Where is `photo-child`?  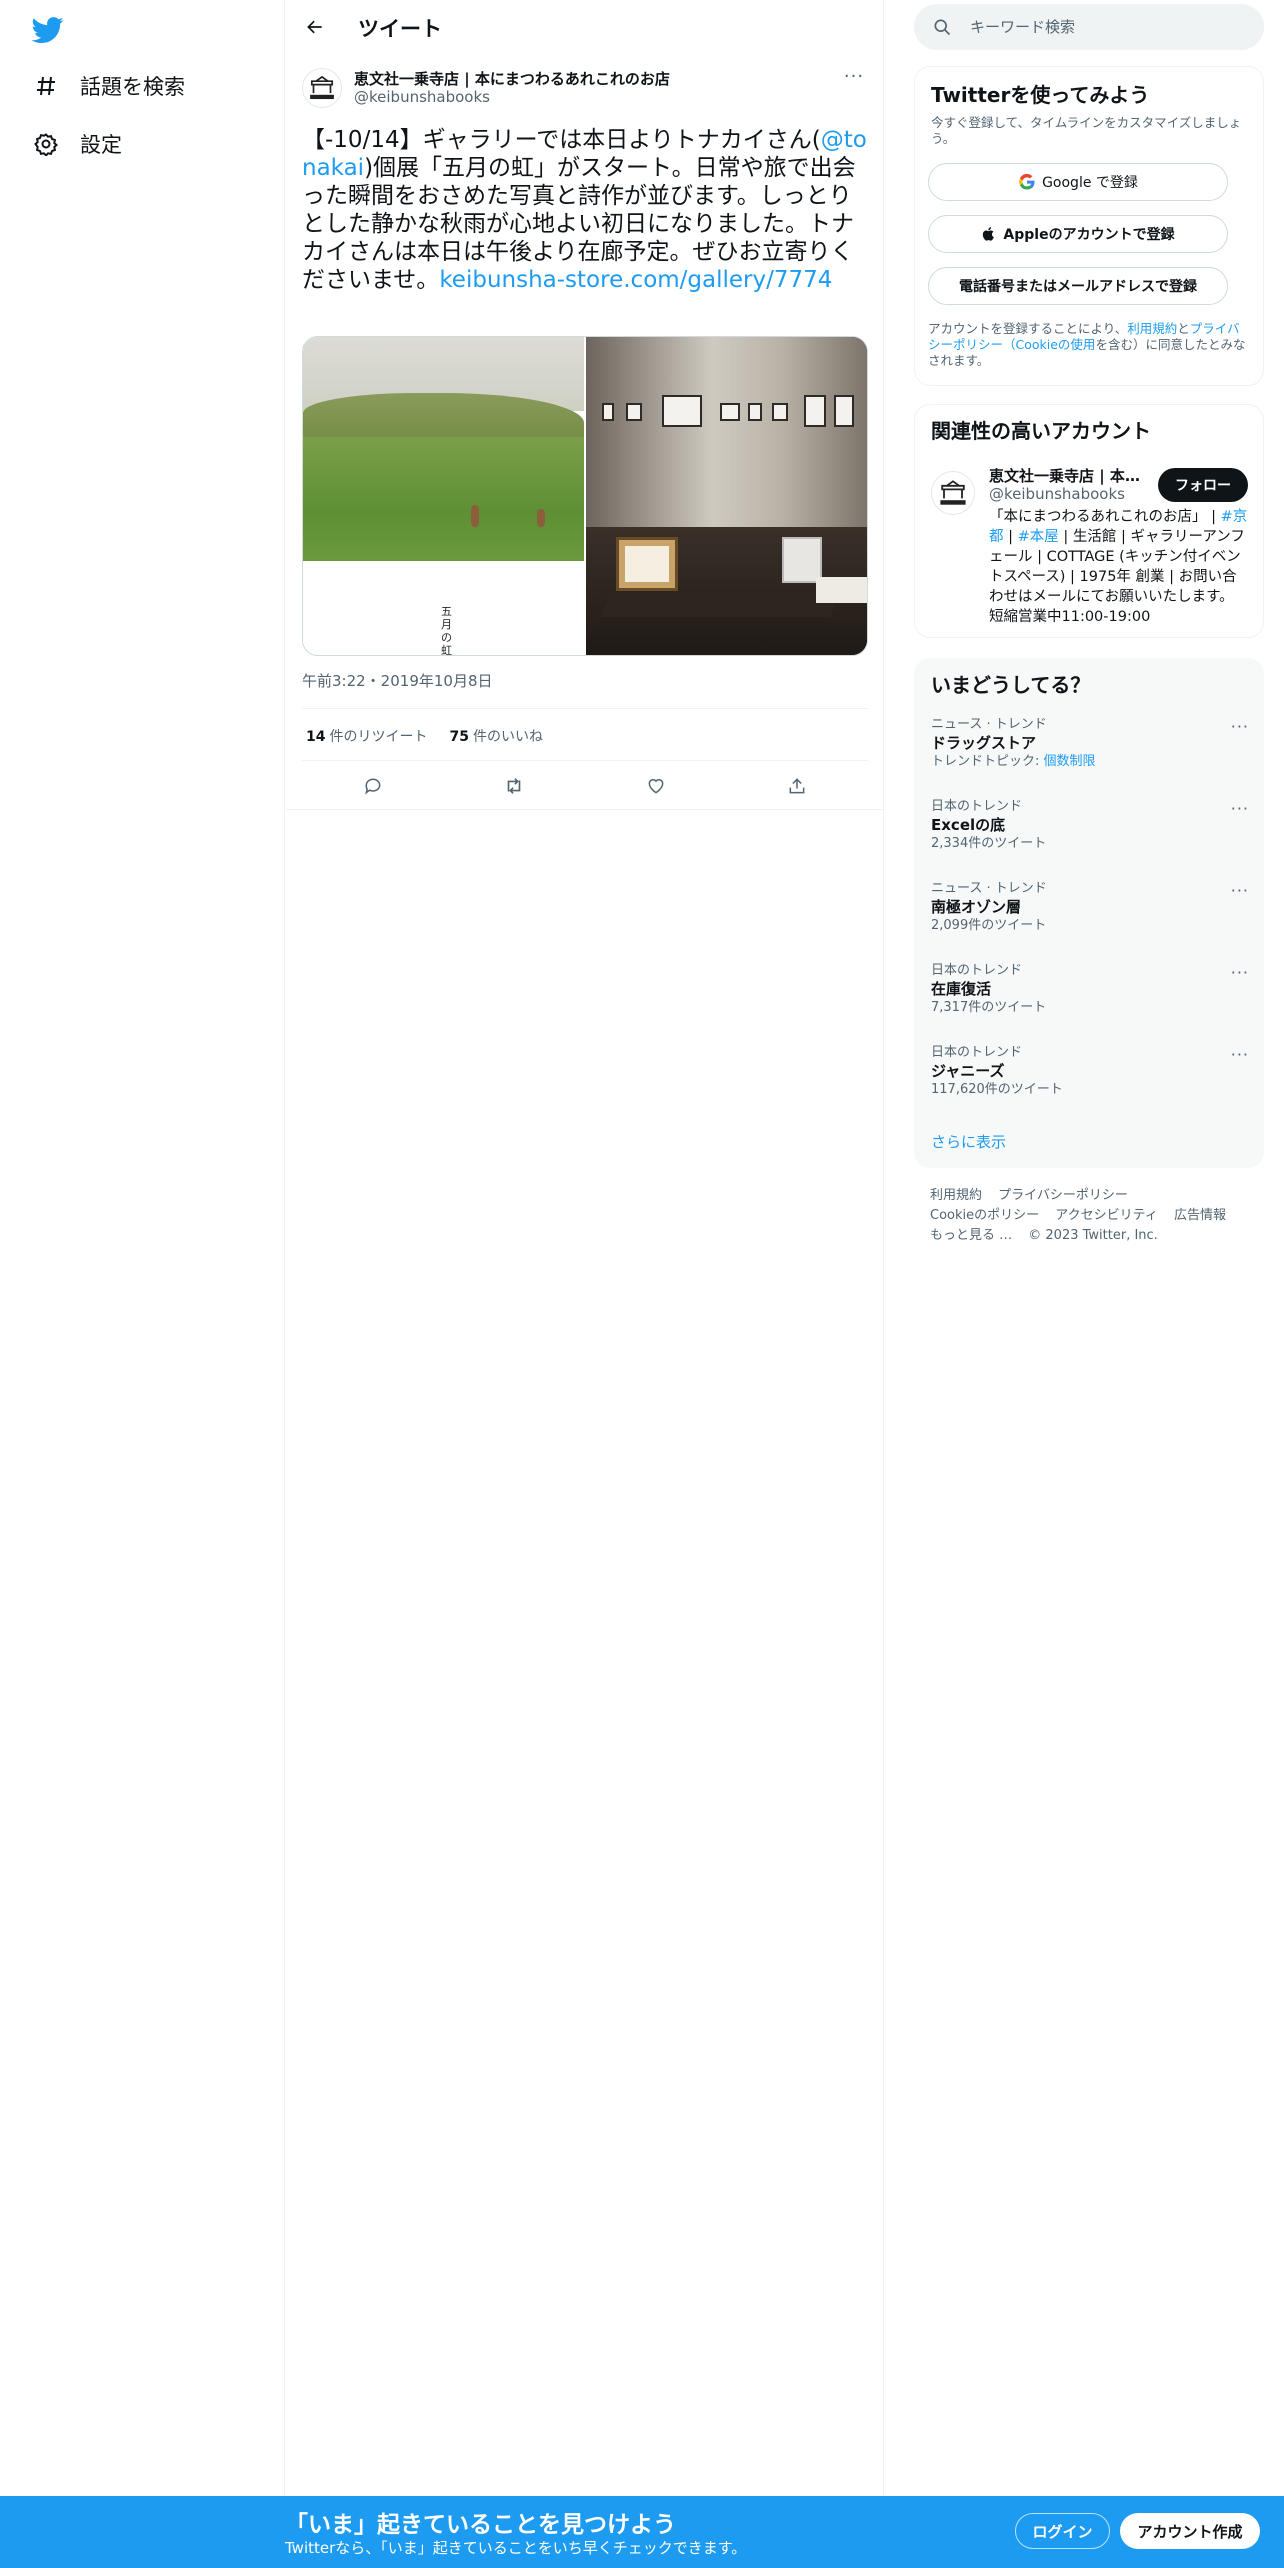 photo-child is located at coordinates (475, 516).